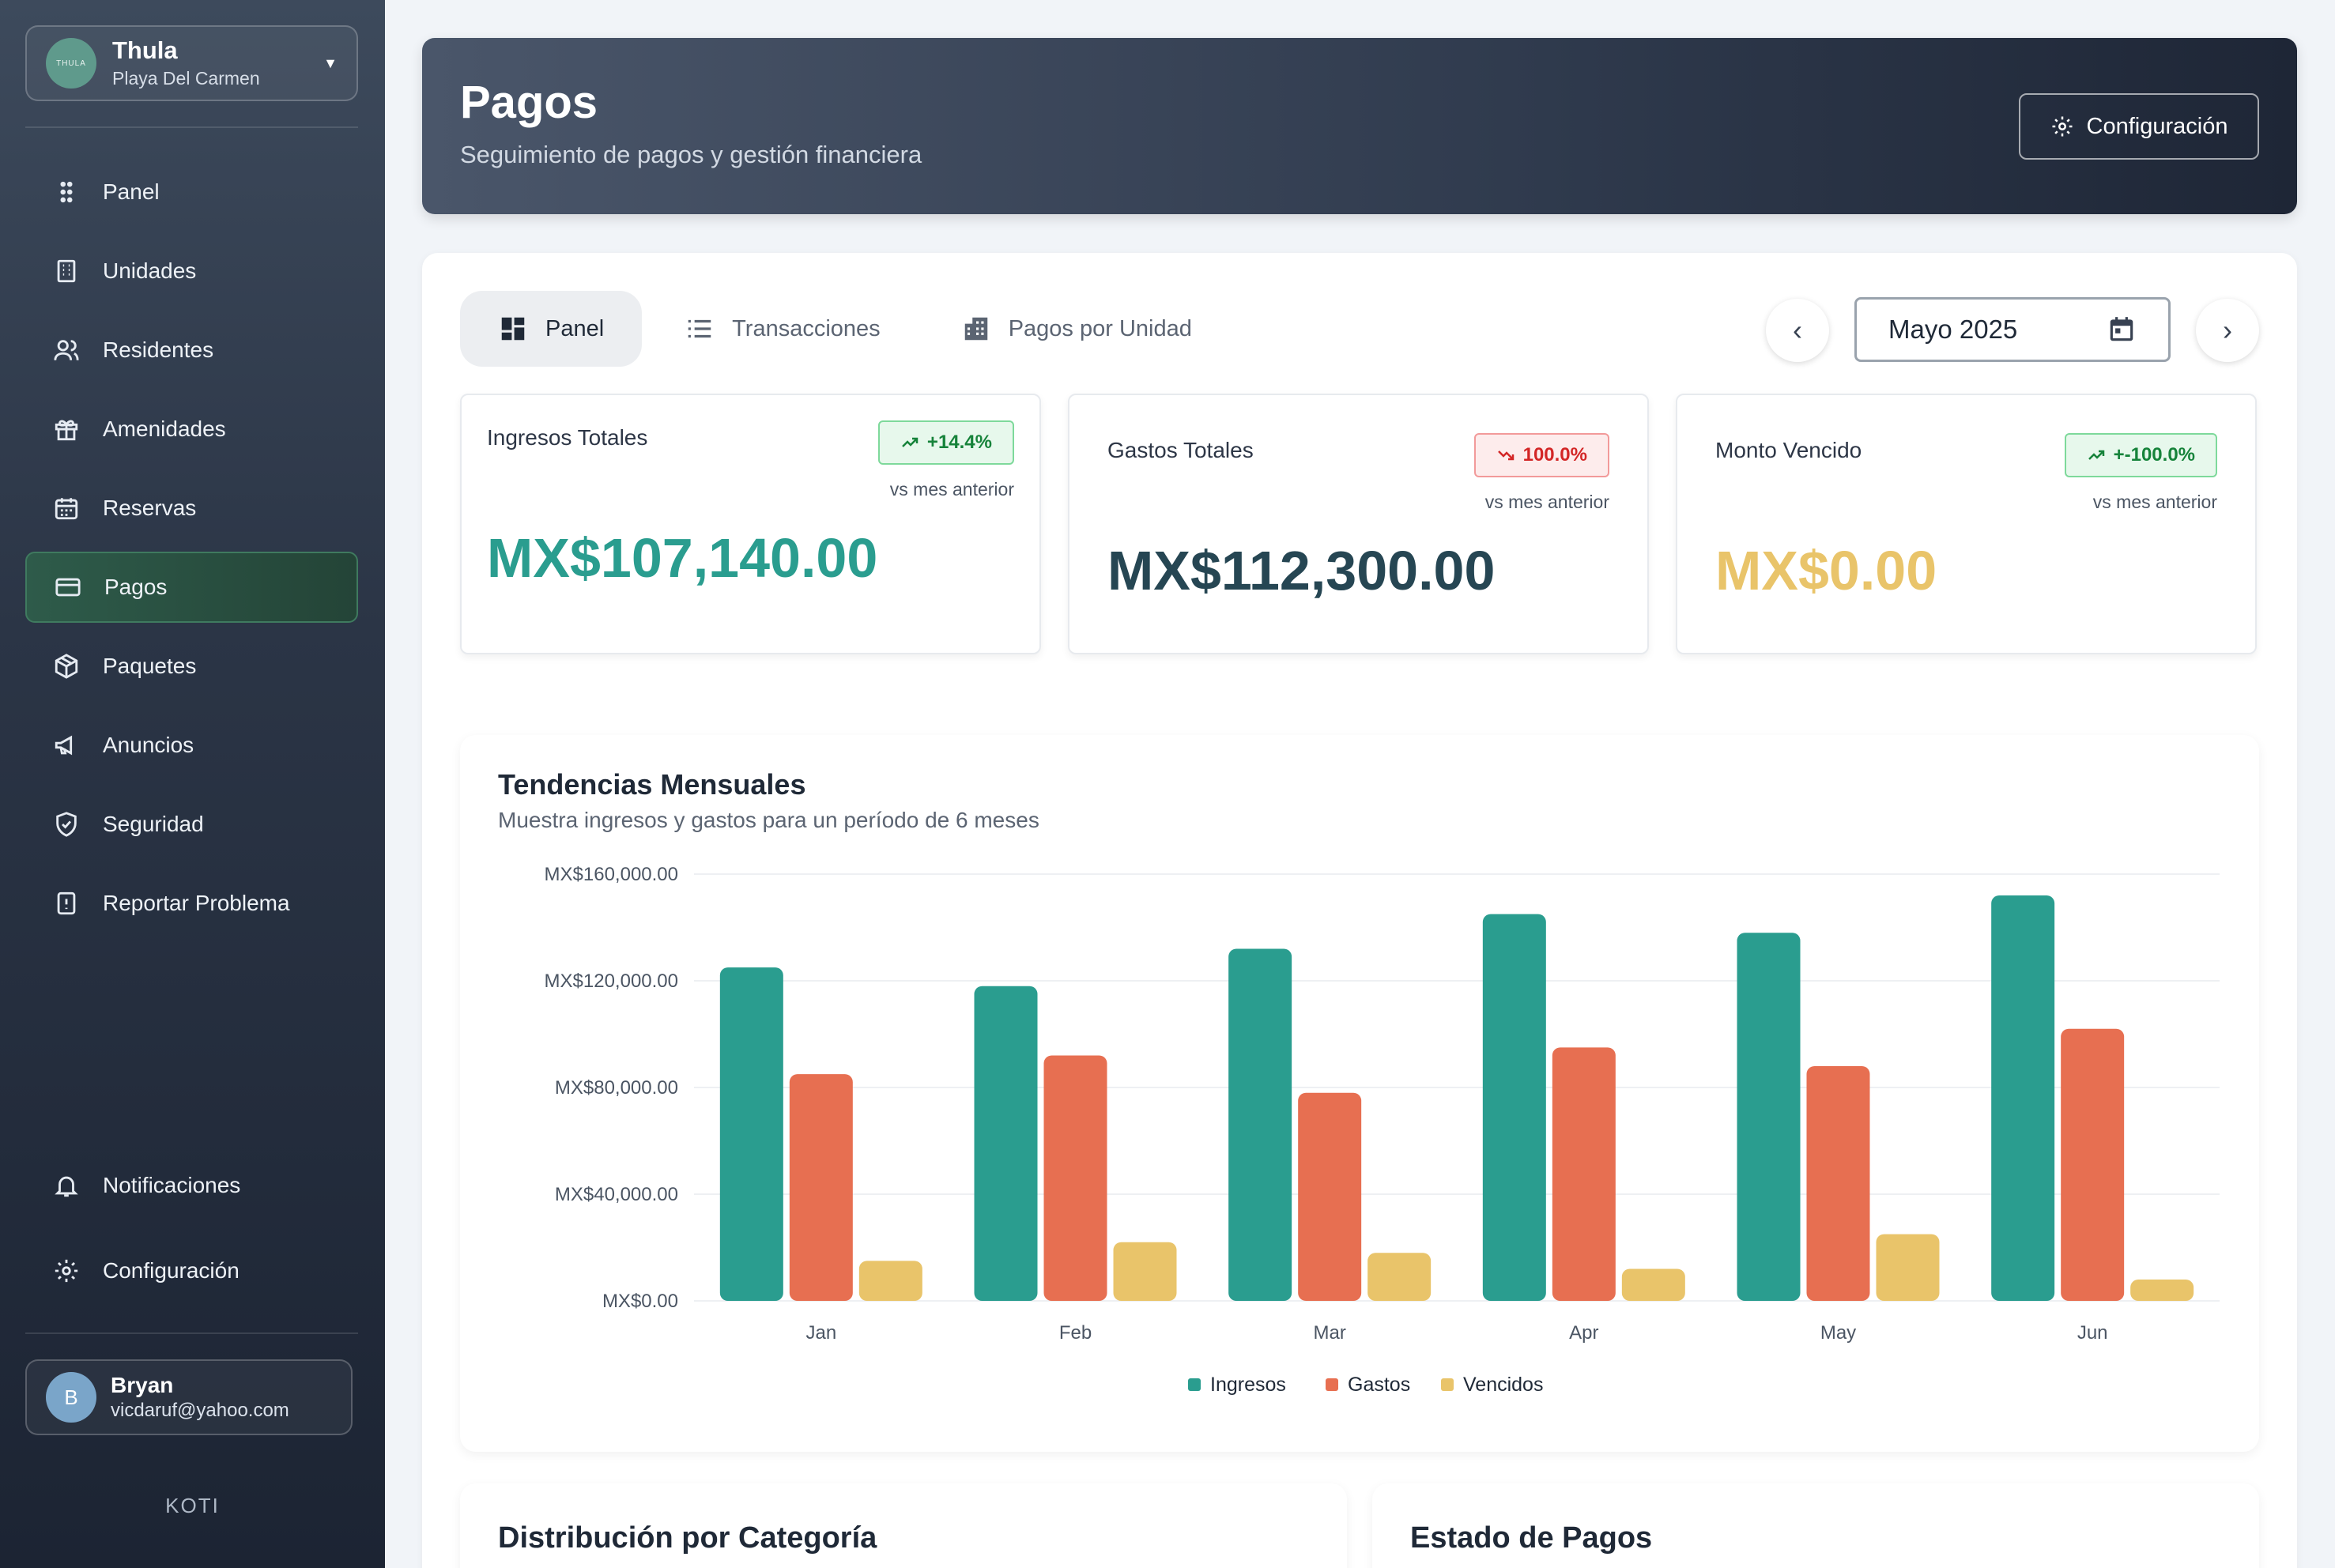  What do you see at coordinates (1653, 1284) in the screenshot?
I see `bar-vencidos-apr` at bounding box center [1653, 1284].